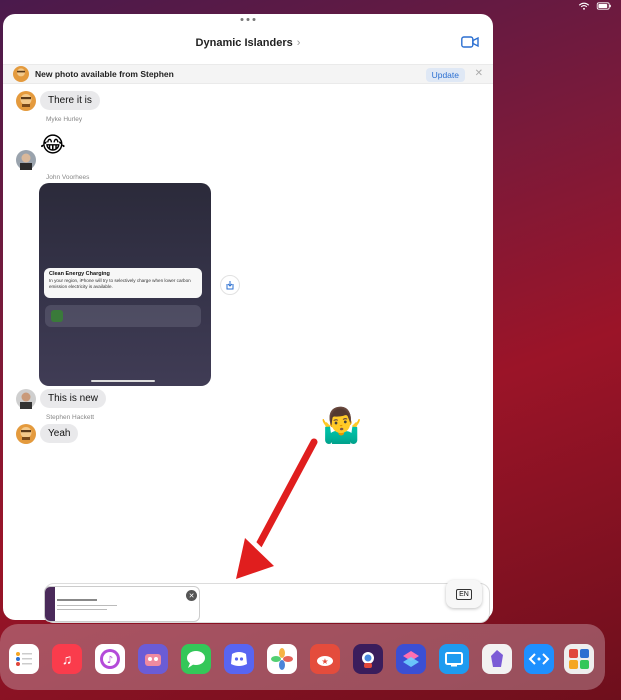 The height and width of the screenshot is (700, 621). What do you see at coordinates (64, 119) in the screenshot?
I see `sender-name: Myke Hurley` at bounding box center [64, 119].